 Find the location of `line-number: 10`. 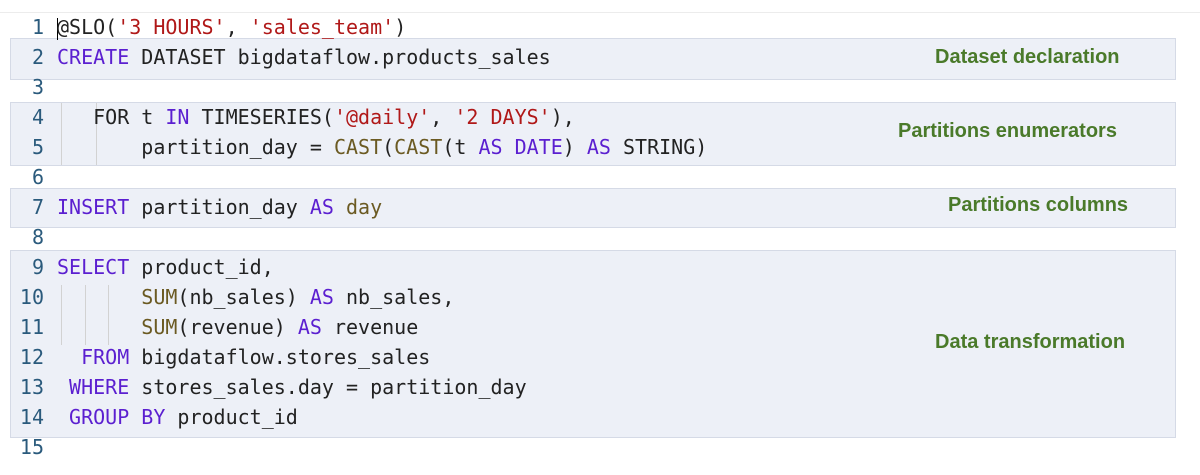

line-number: 10 is located at coordinates (31, 297).